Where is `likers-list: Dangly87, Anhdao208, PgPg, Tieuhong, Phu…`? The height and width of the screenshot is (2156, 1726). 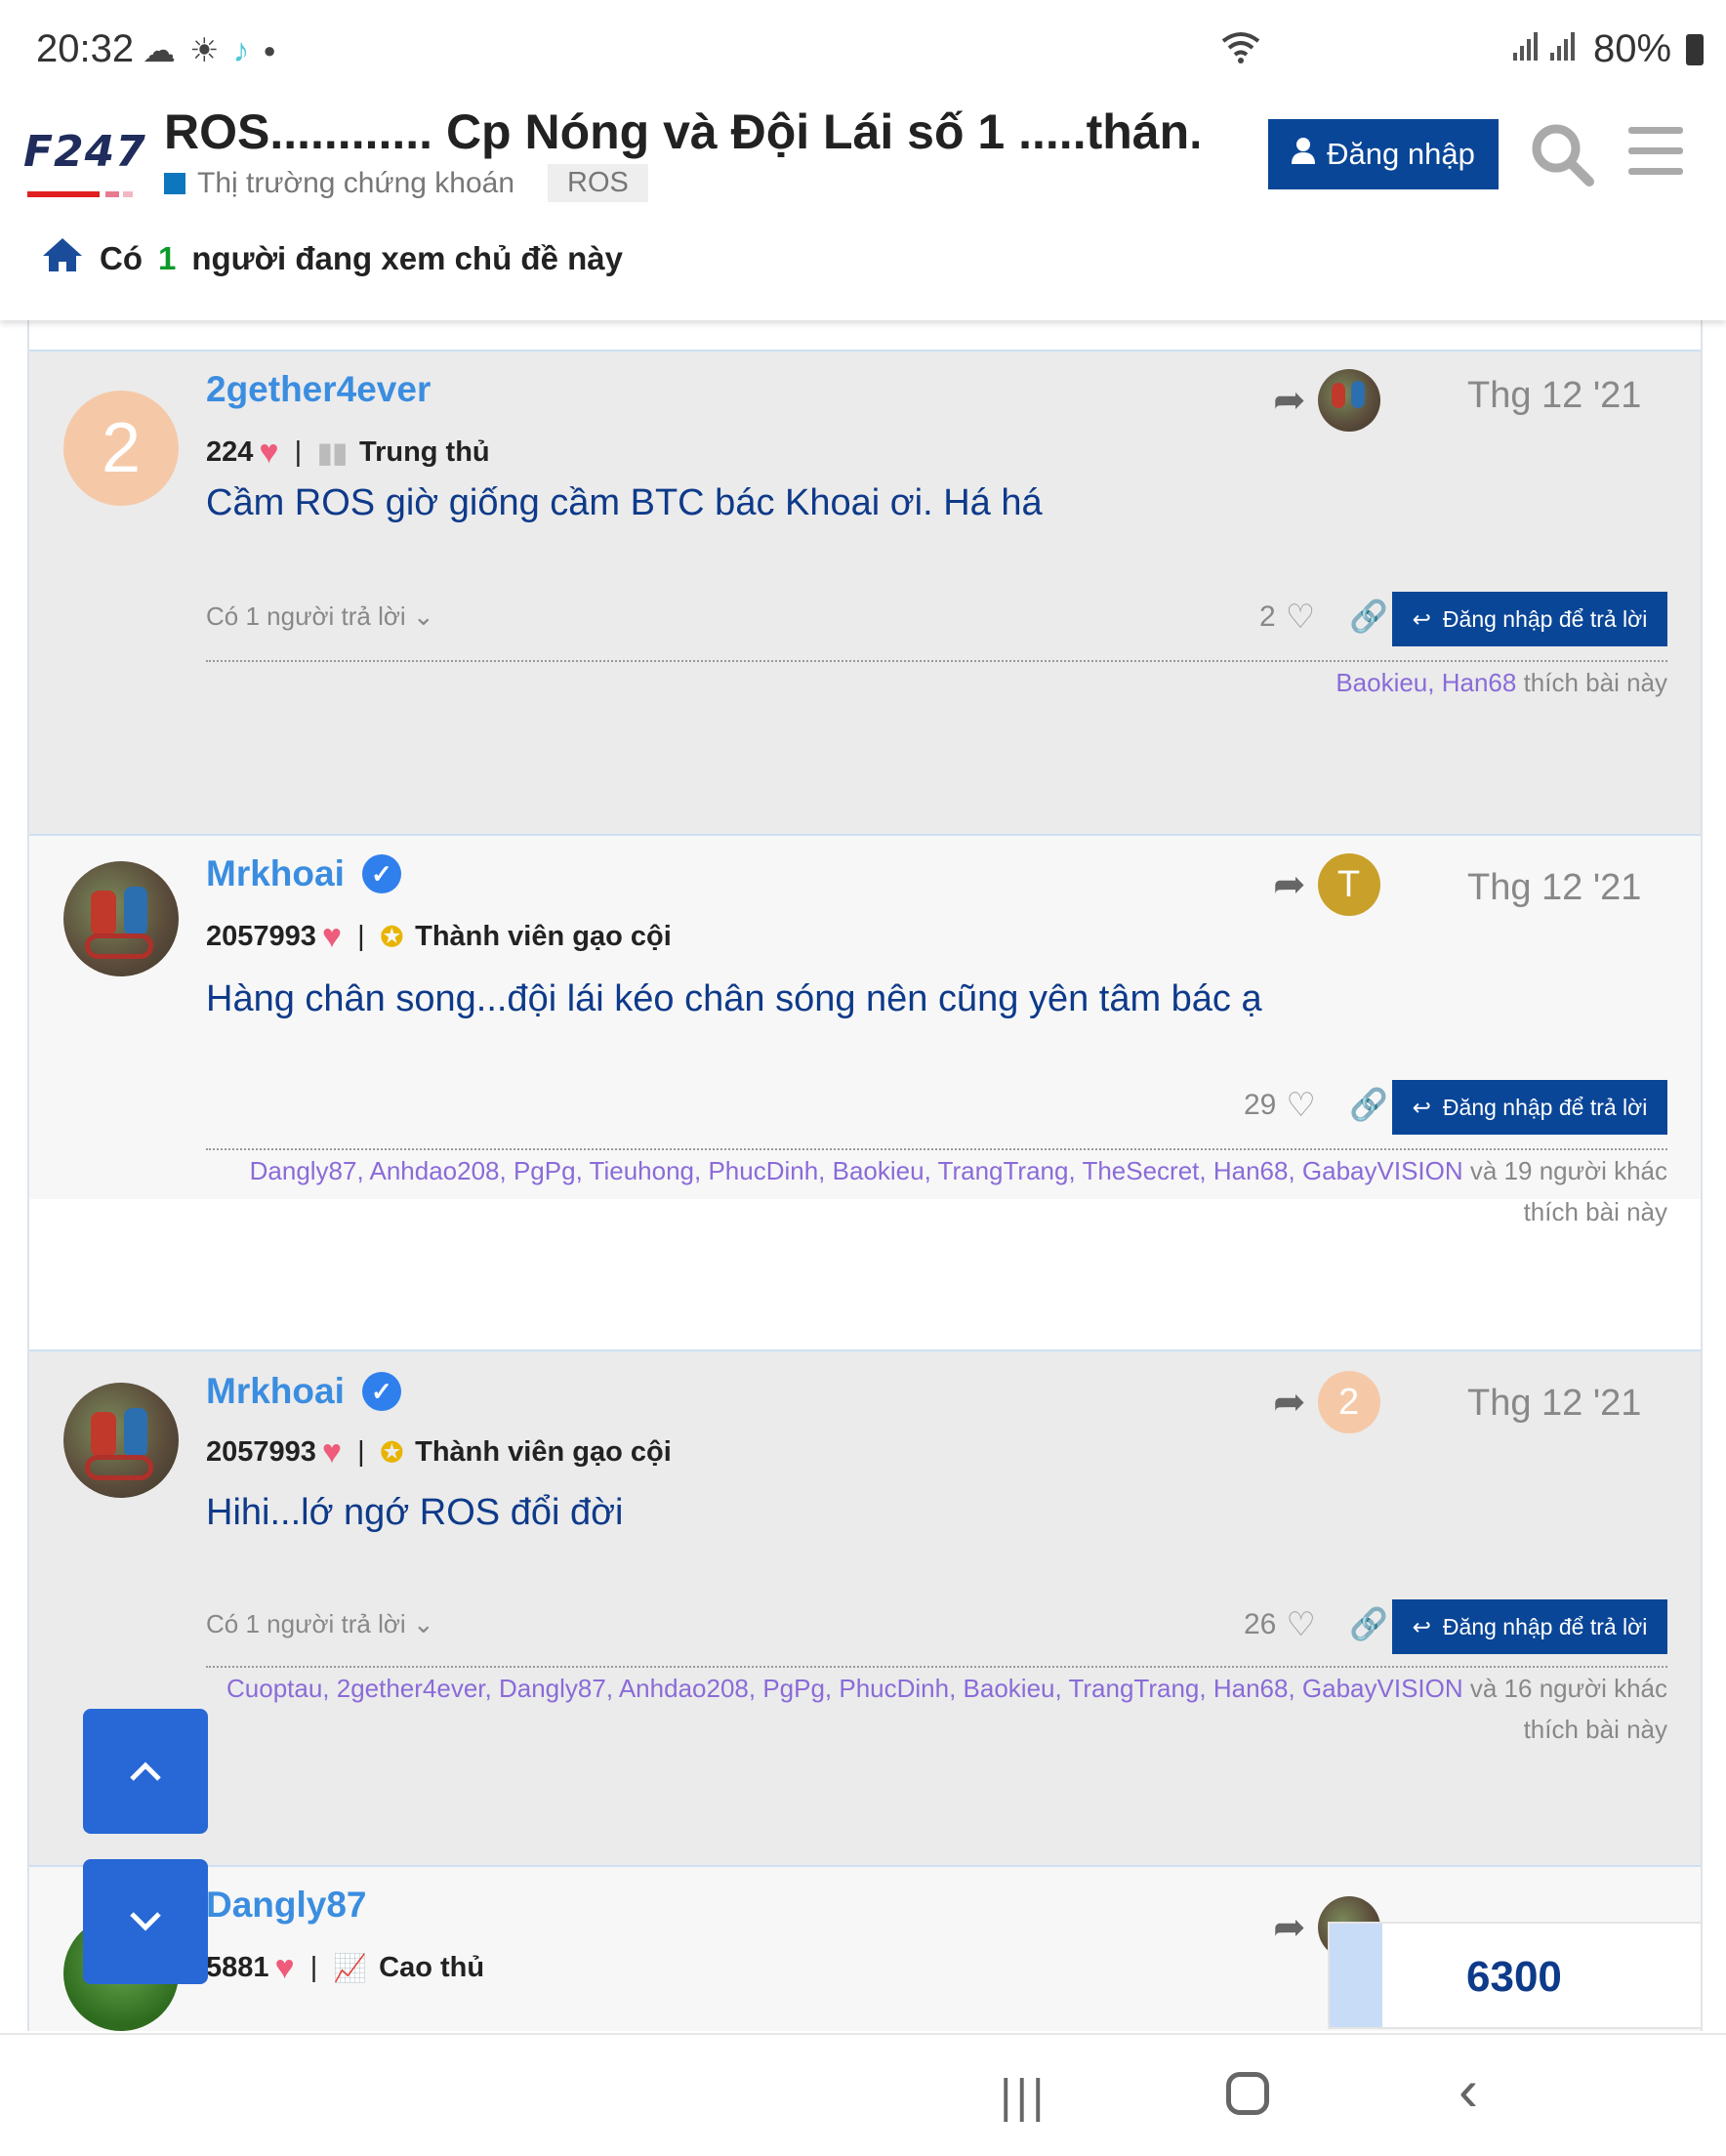
likers-list: Dangly87, Anhdao208, PgPg, Tieuhong, Phu… is located at coordinates (937, 1191).